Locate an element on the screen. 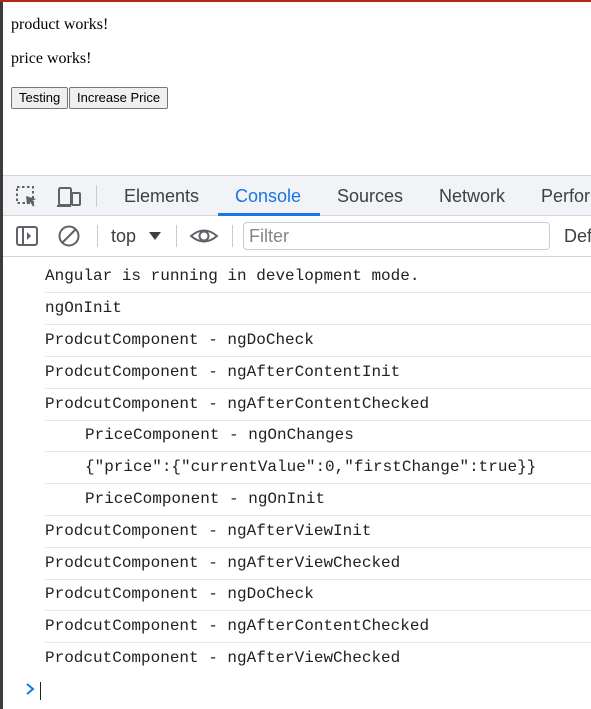 This screenshot has height=709, width=591. eye-icon is located at coordinates (204, 236).